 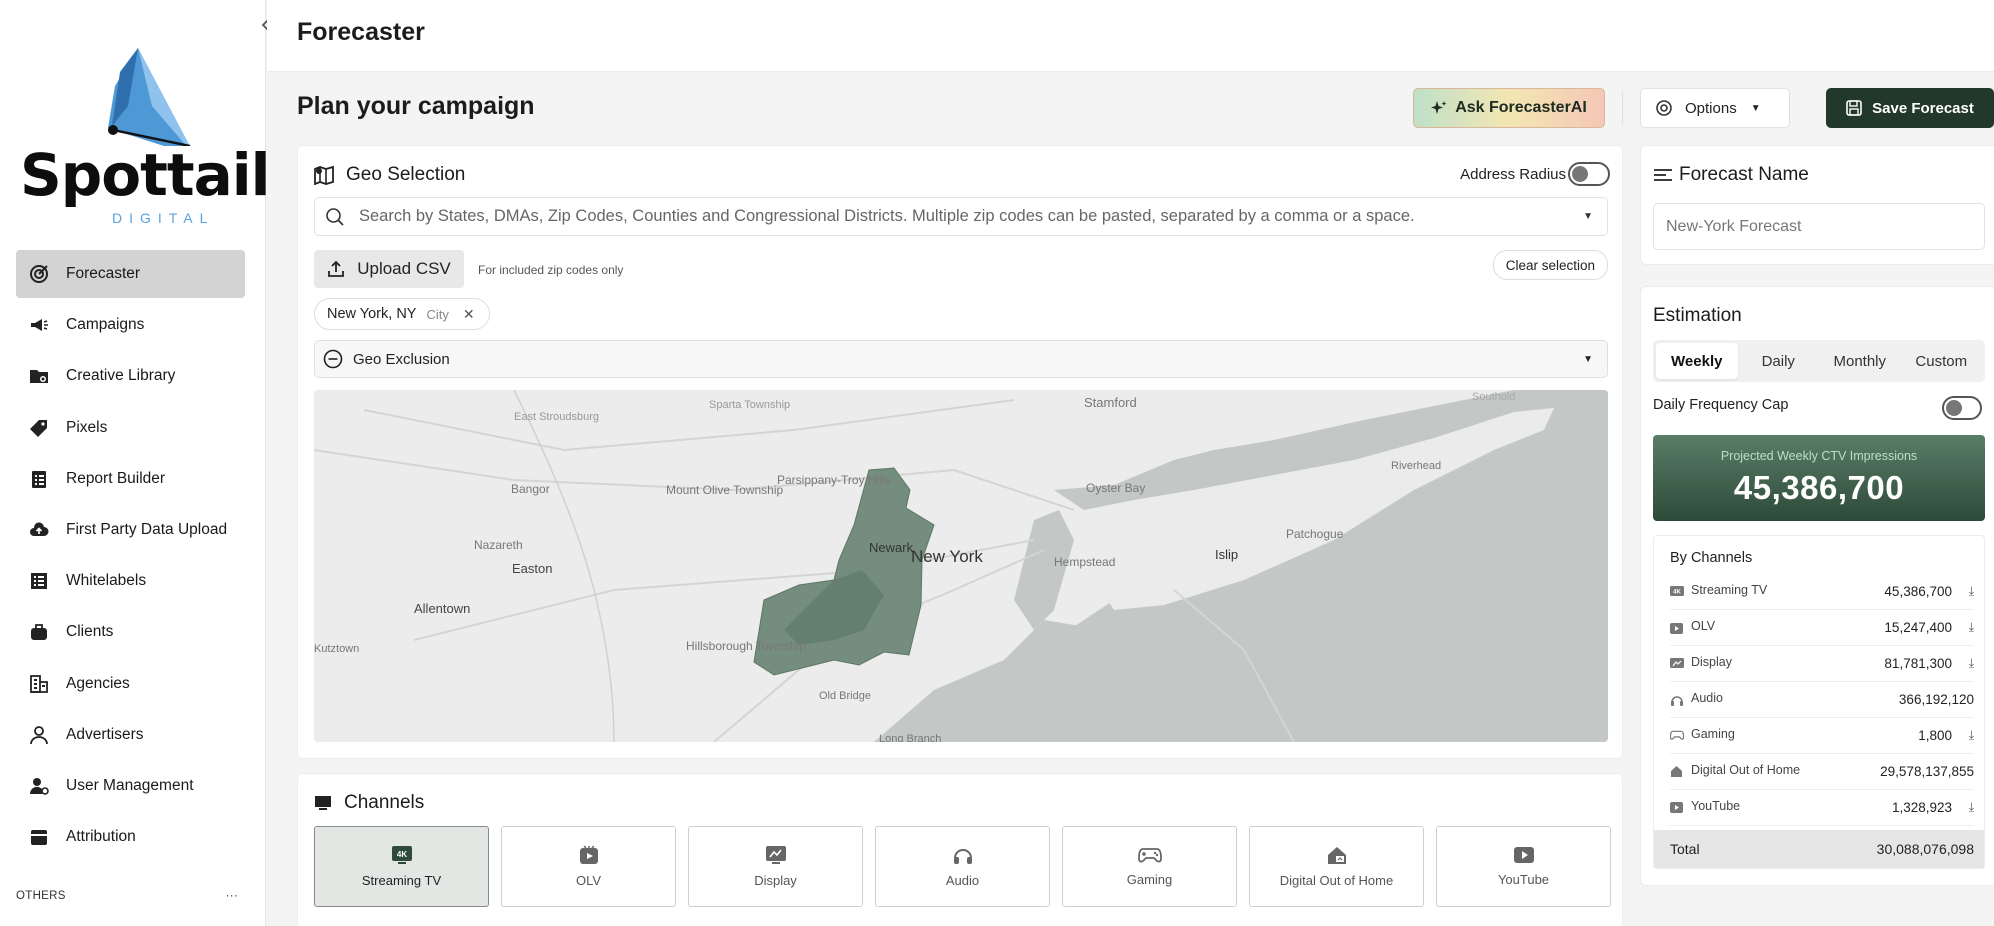 I want to click on ask-label: Ask ForecasterAI, so click(x=1521, y=107).